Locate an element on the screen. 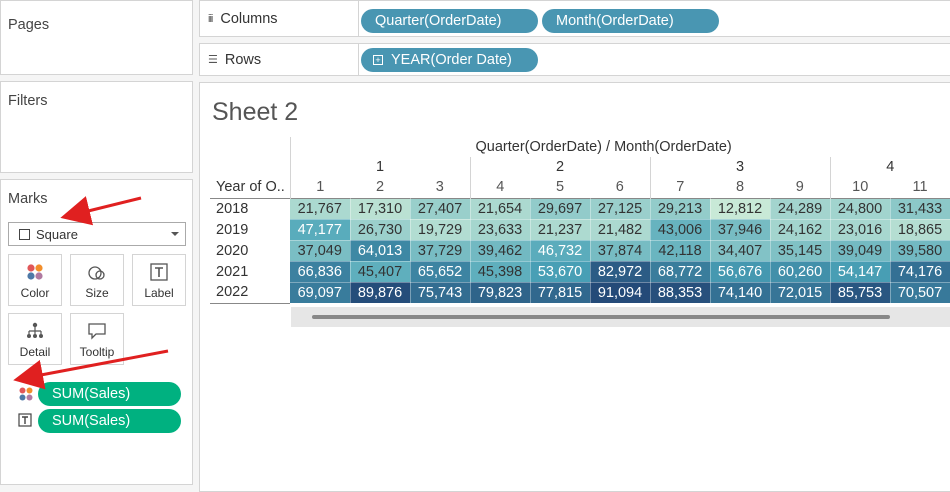 Image resolution: width=950 pixels, height=492 pixels. detail-card-button: Detail is located at coordinates (35, 339).